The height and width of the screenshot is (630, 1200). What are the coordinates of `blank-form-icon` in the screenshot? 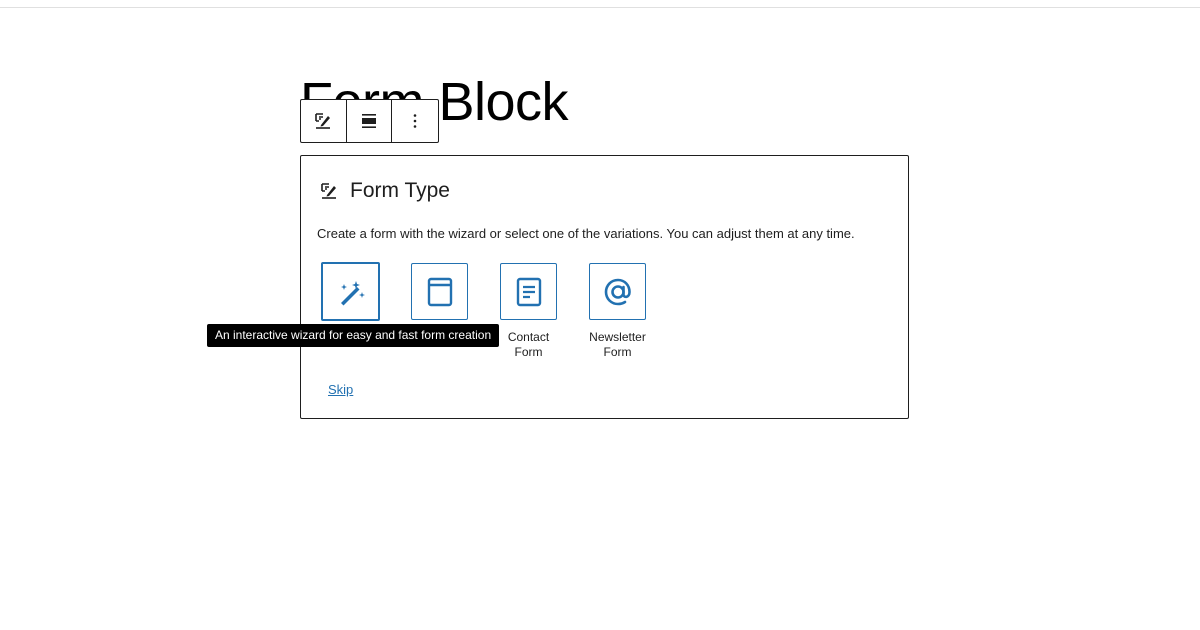 It's located at (439, 291).